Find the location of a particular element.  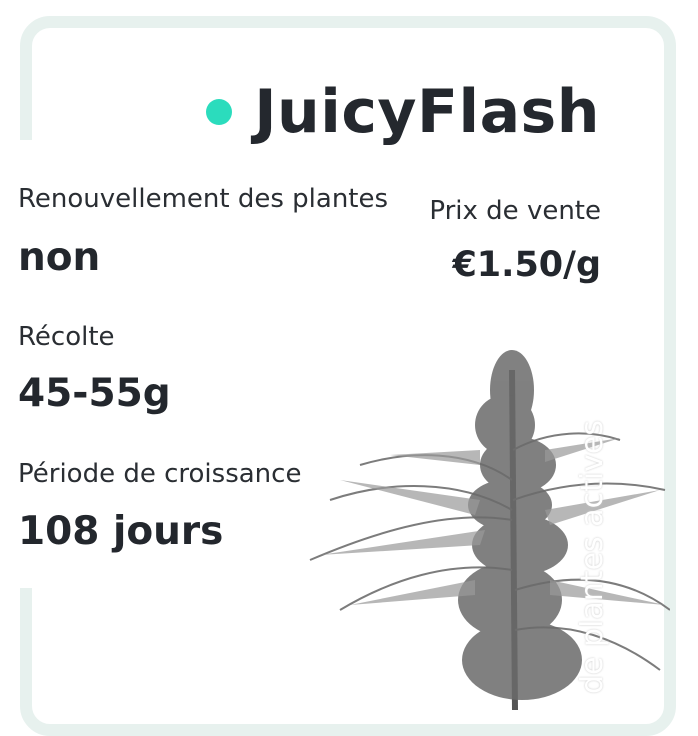

renewal-label: Renouvellement des plantes is located at coordinates (203, 199).